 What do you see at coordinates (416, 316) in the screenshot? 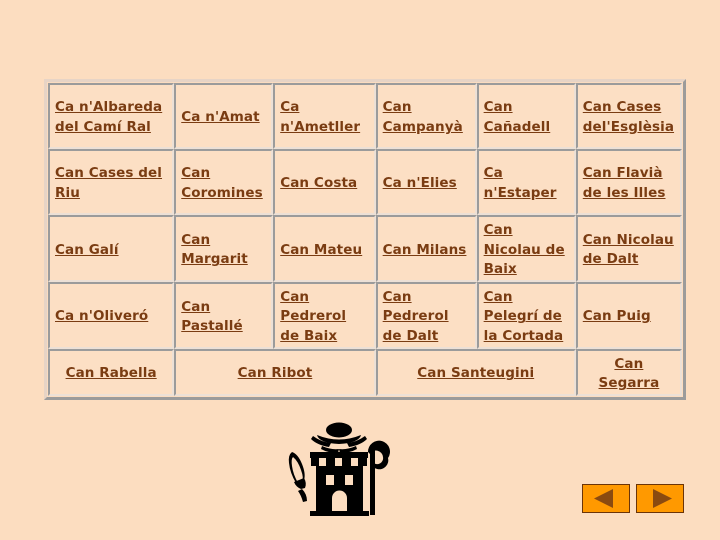
I see `link-can-pedrerol-de-dalt: Can Pedrerol de Dalt` at bounding box center [416, 316].